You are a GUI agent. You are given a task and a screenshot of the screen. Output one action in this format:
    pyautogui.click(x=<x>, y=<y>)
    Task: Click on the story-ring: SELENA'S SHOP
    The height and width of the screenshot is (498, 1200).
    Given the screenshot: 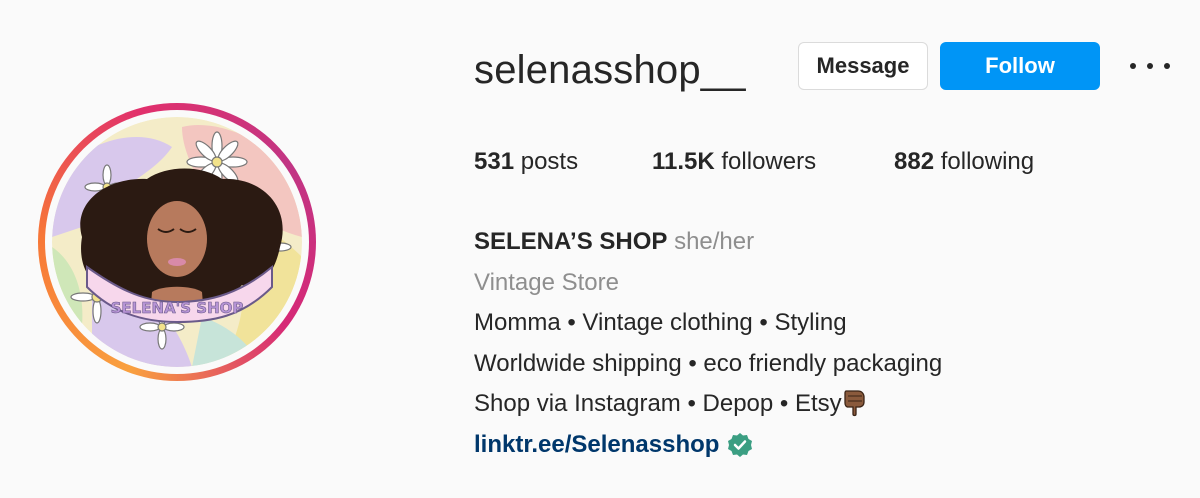 What is the action you would take?
    pyautogui.click(x=177, y=242)
    